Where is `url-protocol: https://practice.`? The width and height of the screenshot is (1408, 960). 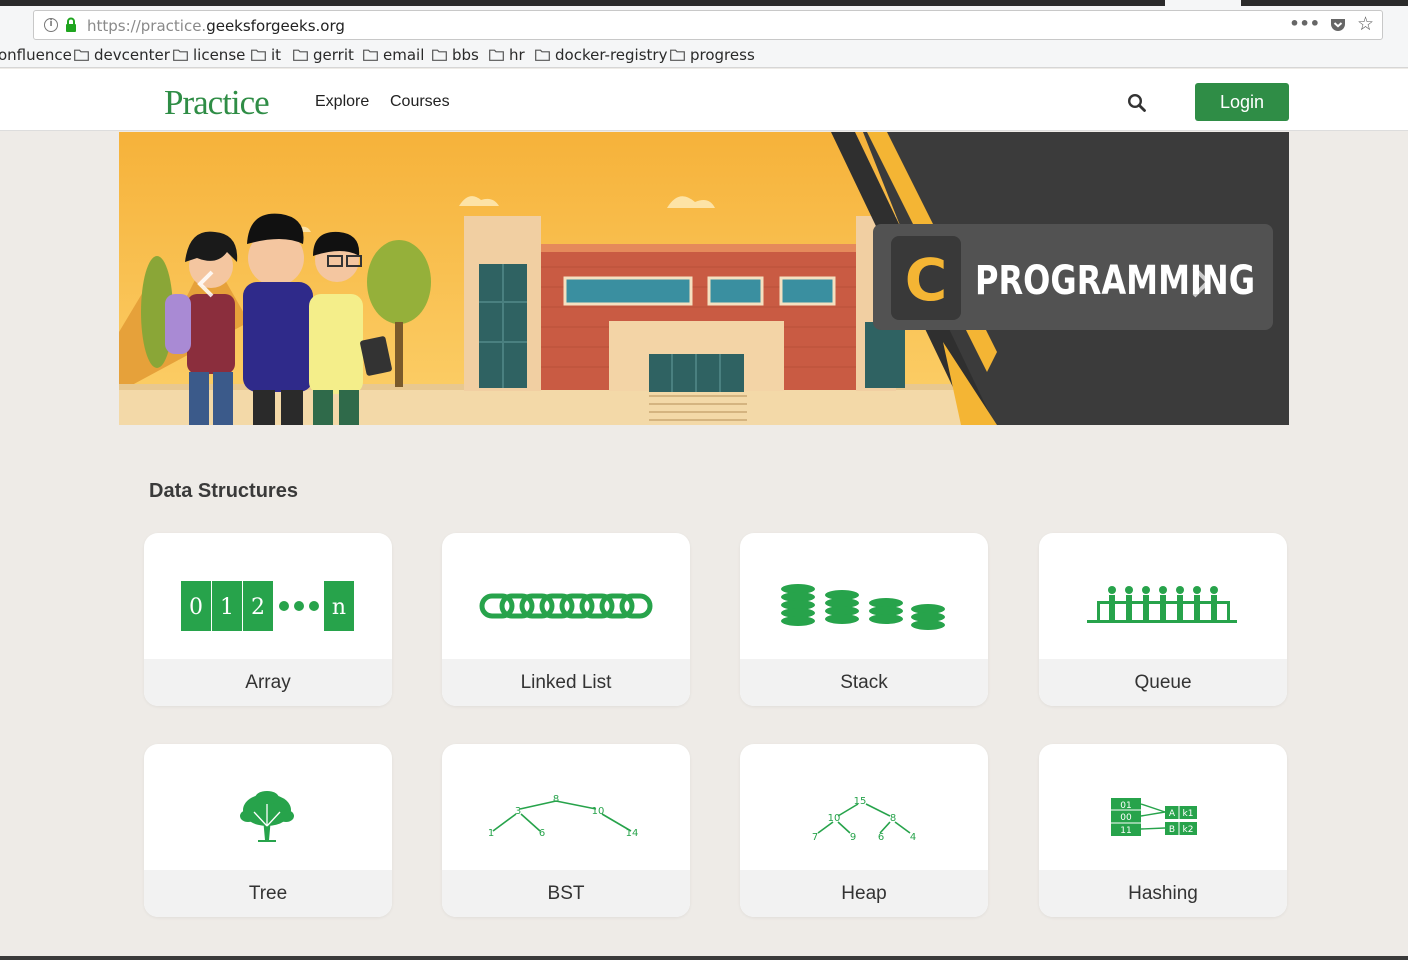
url-protocol: https://practice. is located at coordinates (147, 26).